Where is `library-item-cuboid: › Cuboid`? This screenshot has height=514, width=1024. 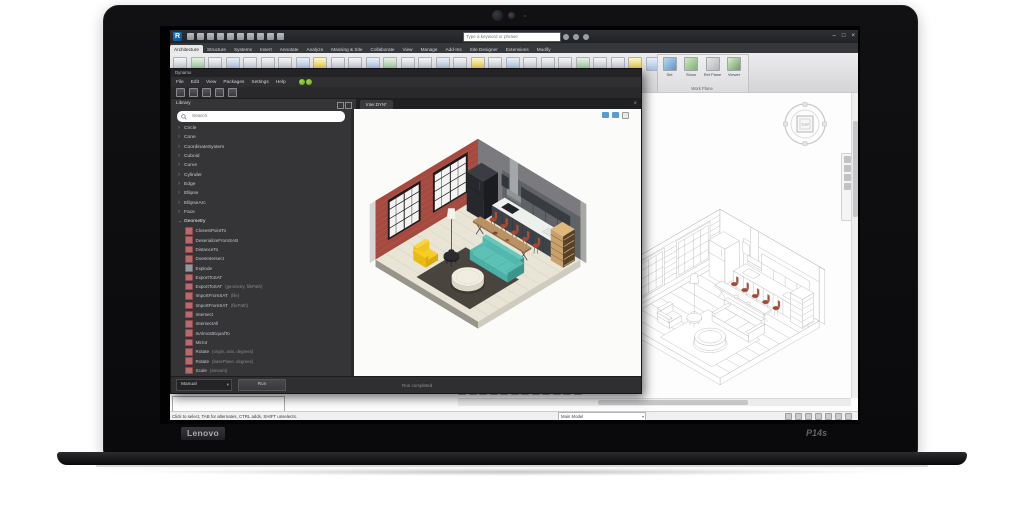 library-item-cuboid: › Cuboid is located at coordinates (261, 156).